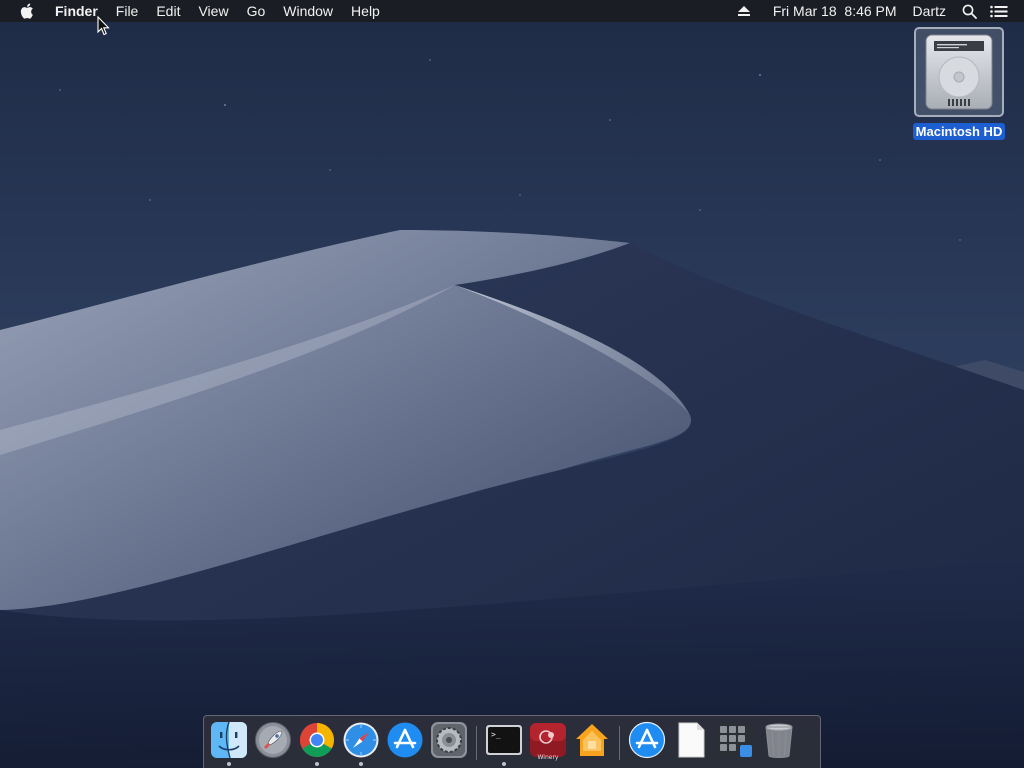 The image size is (1024, 768). What do you see at coordinates (103, 26) in the screenshot?
I see `mouse-cursor-icon` at bounding box center [103, 26].